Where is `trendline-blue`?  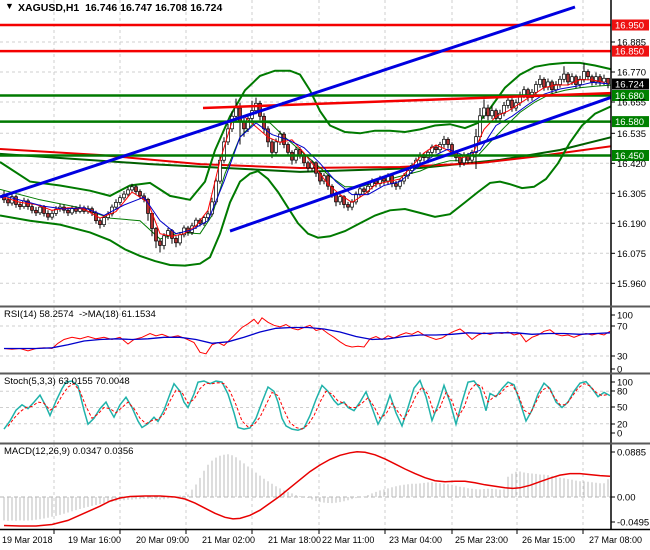 trendline-blue is located at coordinates (420, 164).